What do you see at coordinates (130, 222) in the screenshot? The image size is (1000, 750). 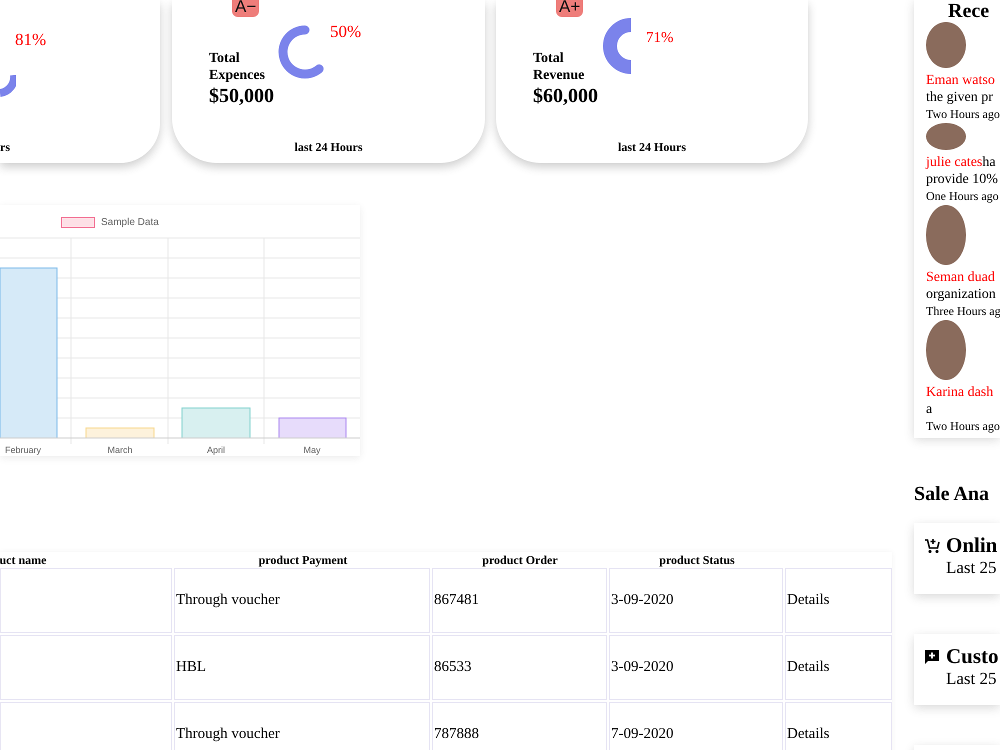 I see `legend-label: Sample Data` at bounding box center [130, 222].